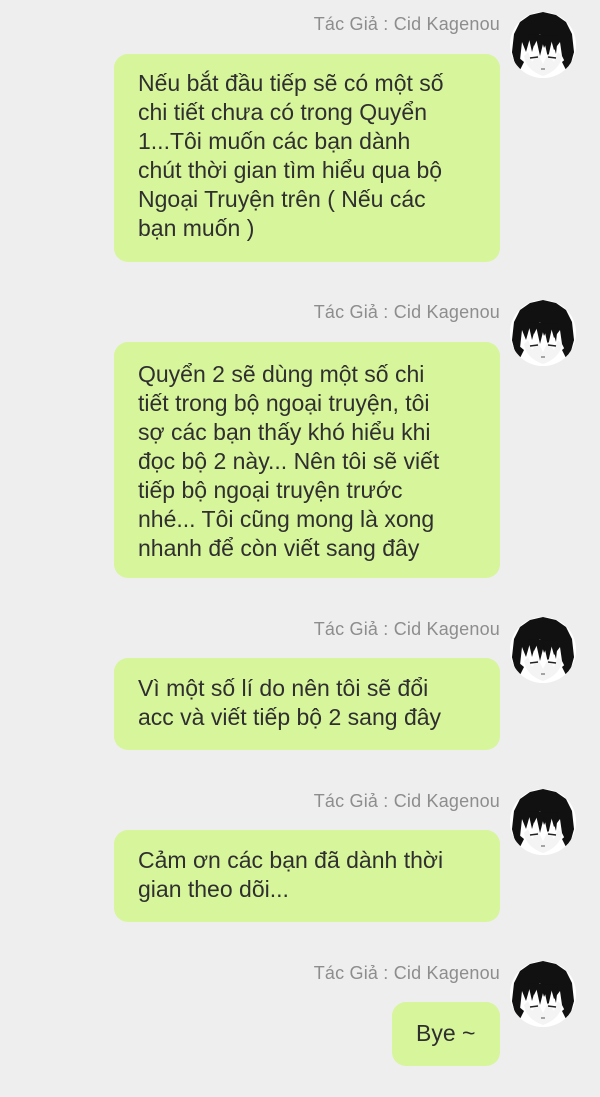 This screenshot has width=600, height=1097. Describe the element at coordinates (446, 1034) in the screenshot. I see `message-bubble: Bye ~` at that location.